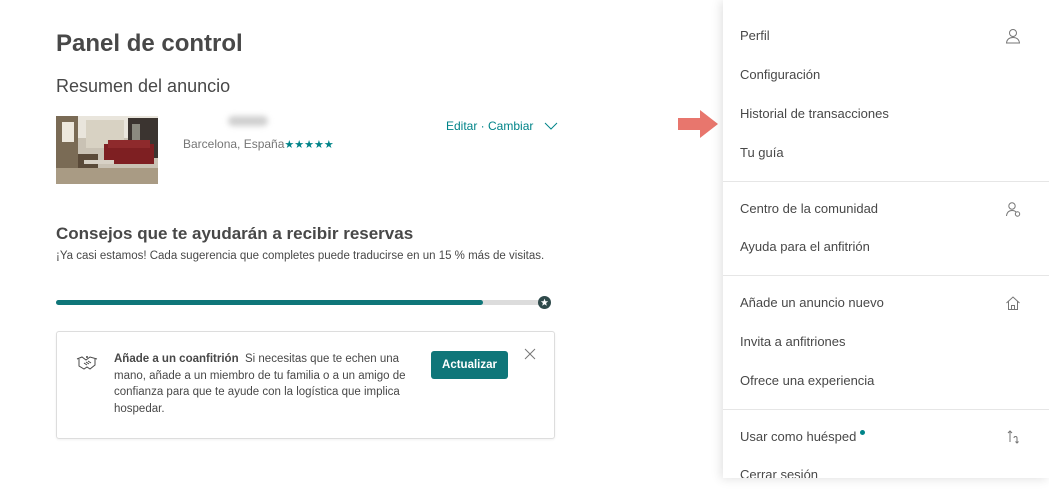  I want to click on switch-to-guest-label: Usar como huésped, so click(798, 436).